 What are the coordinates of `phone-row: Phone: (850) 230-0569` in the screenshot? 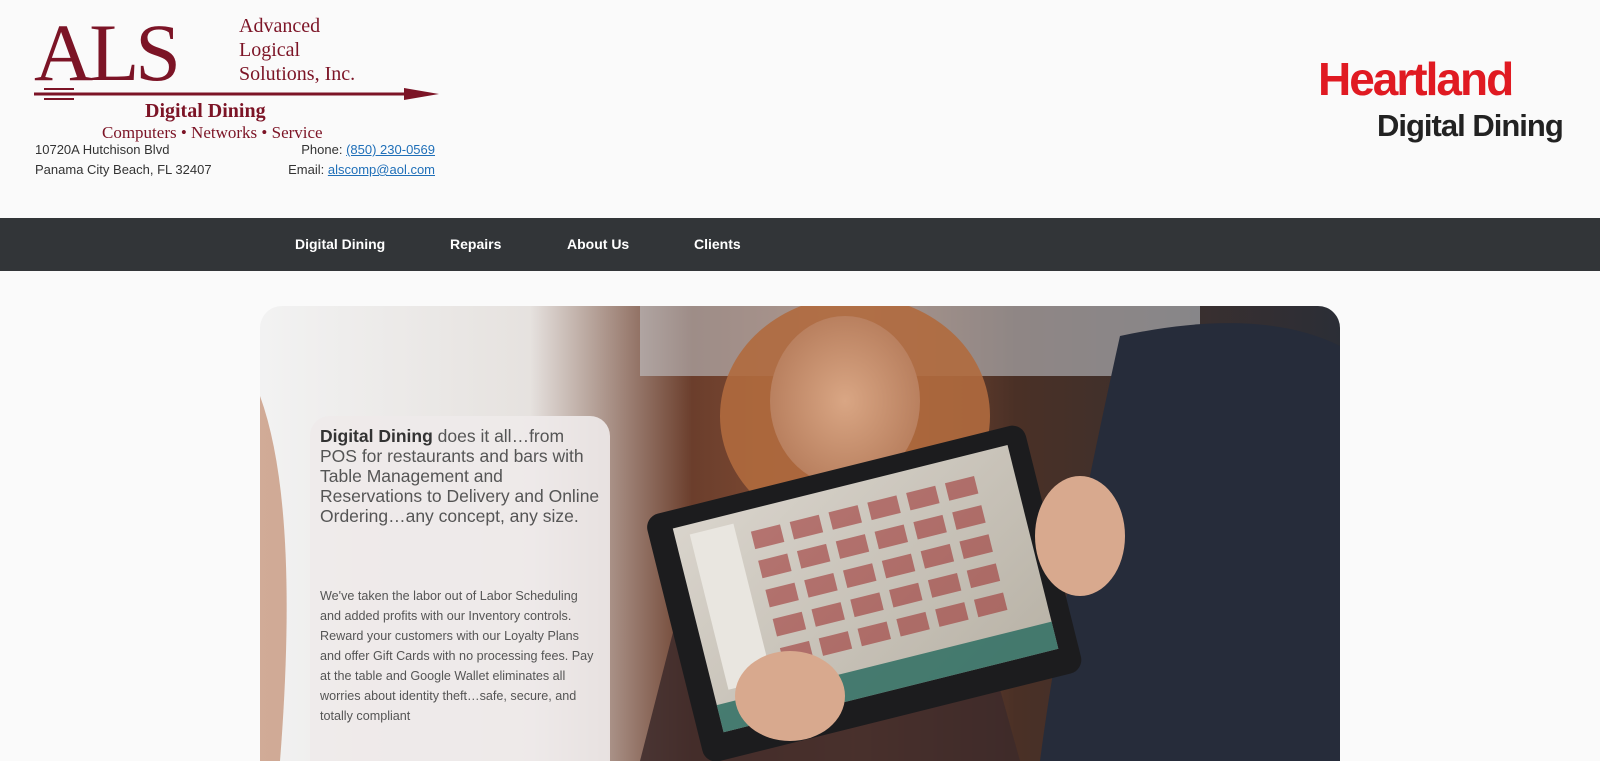 It's located at (352, 150).